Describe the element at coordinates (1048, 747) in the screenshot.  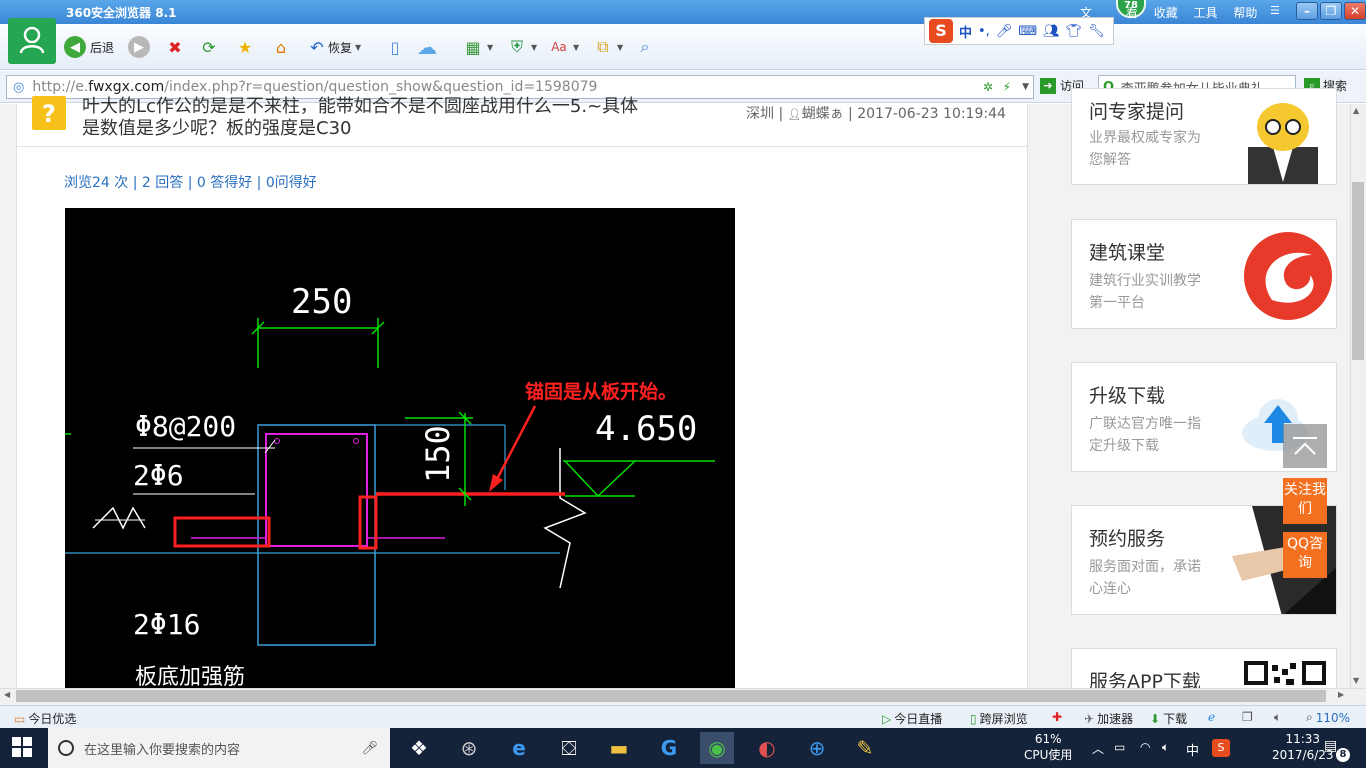
I see `cpu-usage: 61% CPU使用` at that location.